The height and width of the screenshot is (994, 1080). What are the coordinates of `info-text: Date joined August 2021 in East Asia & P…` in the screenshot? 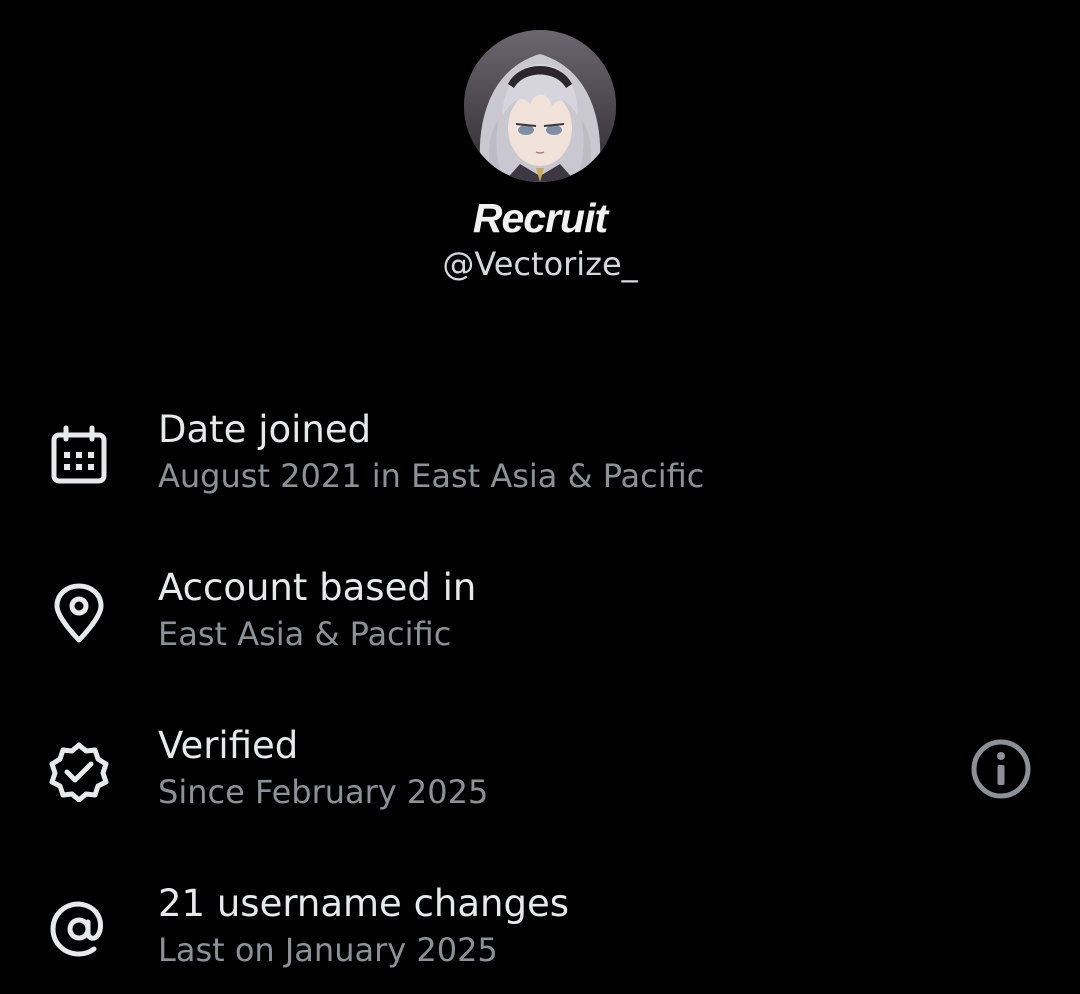 It's located at (431, 452).